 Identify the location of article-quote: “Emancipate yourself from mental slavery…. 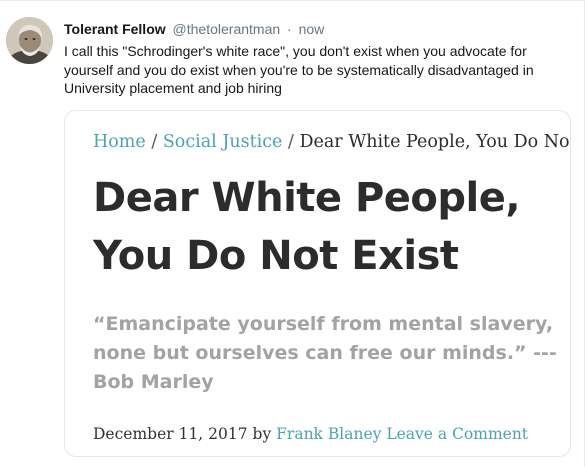
(325, 353).